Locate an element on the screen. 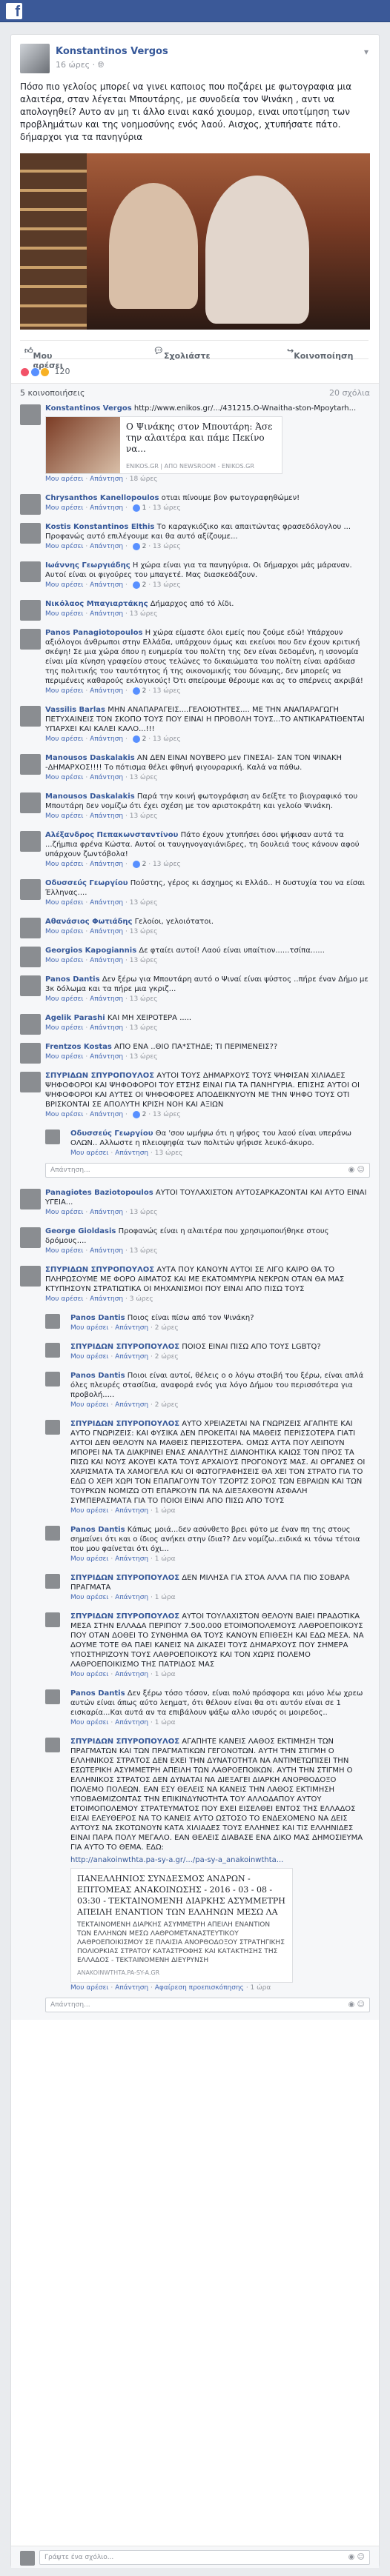 The image size is (390, 2576). comment-button: 💬︎ Σχολιάστε is located at coordinates (182, 353).